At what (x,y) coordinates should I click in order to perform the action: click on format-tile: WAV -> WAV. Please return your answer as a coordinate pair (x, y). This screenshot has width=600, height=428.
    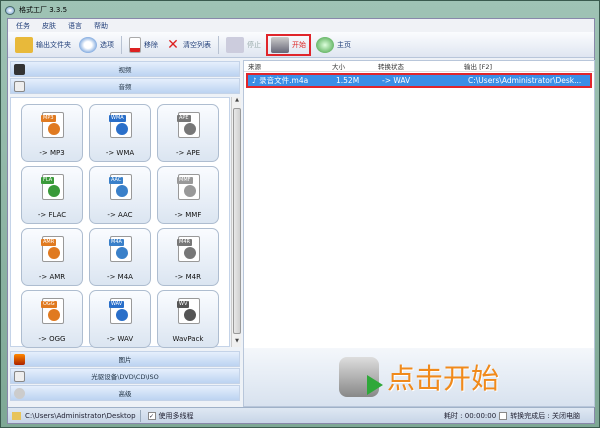
    Looking at the image, I should click on (120, 319).